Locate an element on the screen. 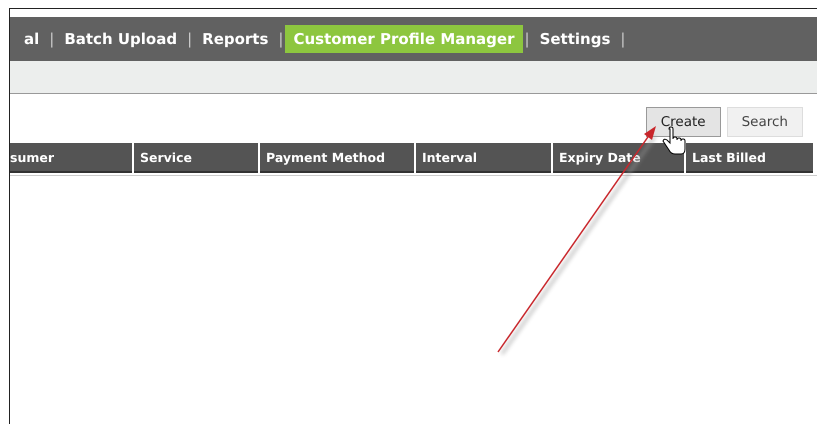  column-header: Service is located at coordinates (196, 158).